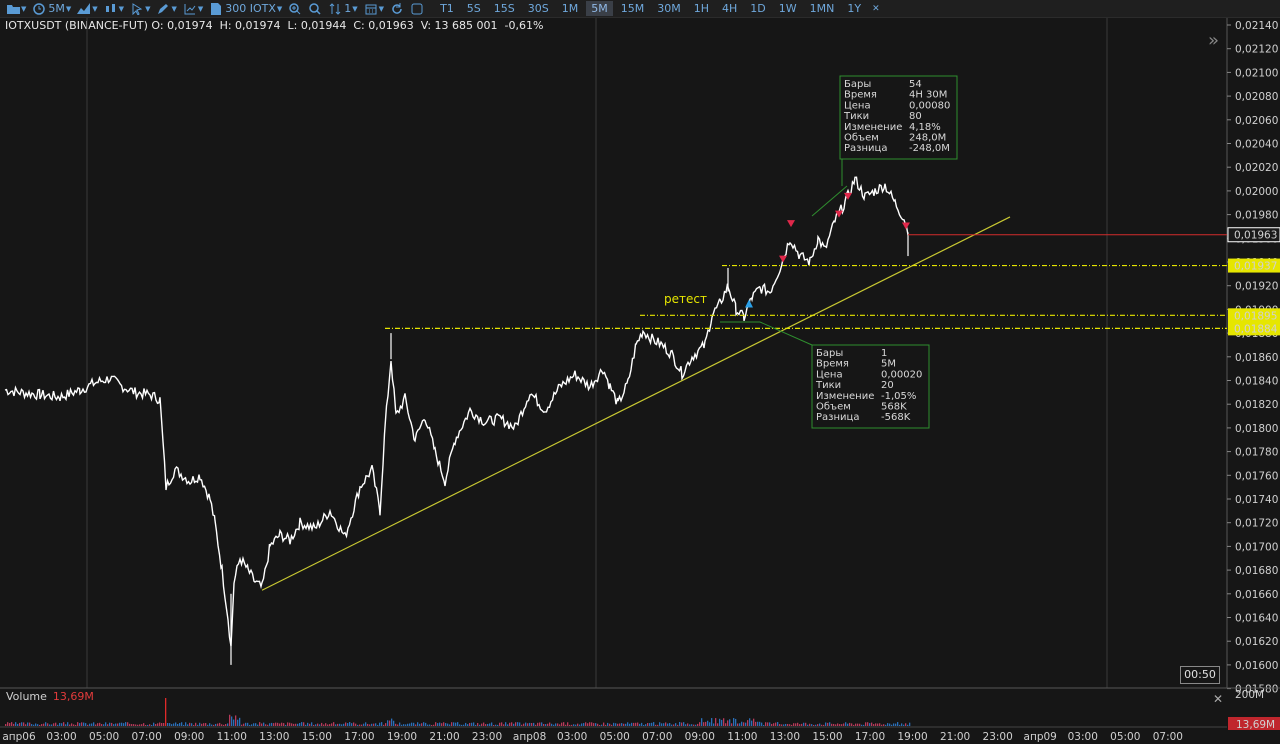 The height and width of the screenshot is (744, 1280). What do you see at coordinates (87, 9) in the screenshot?
I see `chart-type-button: ▼` at bounding box center [87, 9].